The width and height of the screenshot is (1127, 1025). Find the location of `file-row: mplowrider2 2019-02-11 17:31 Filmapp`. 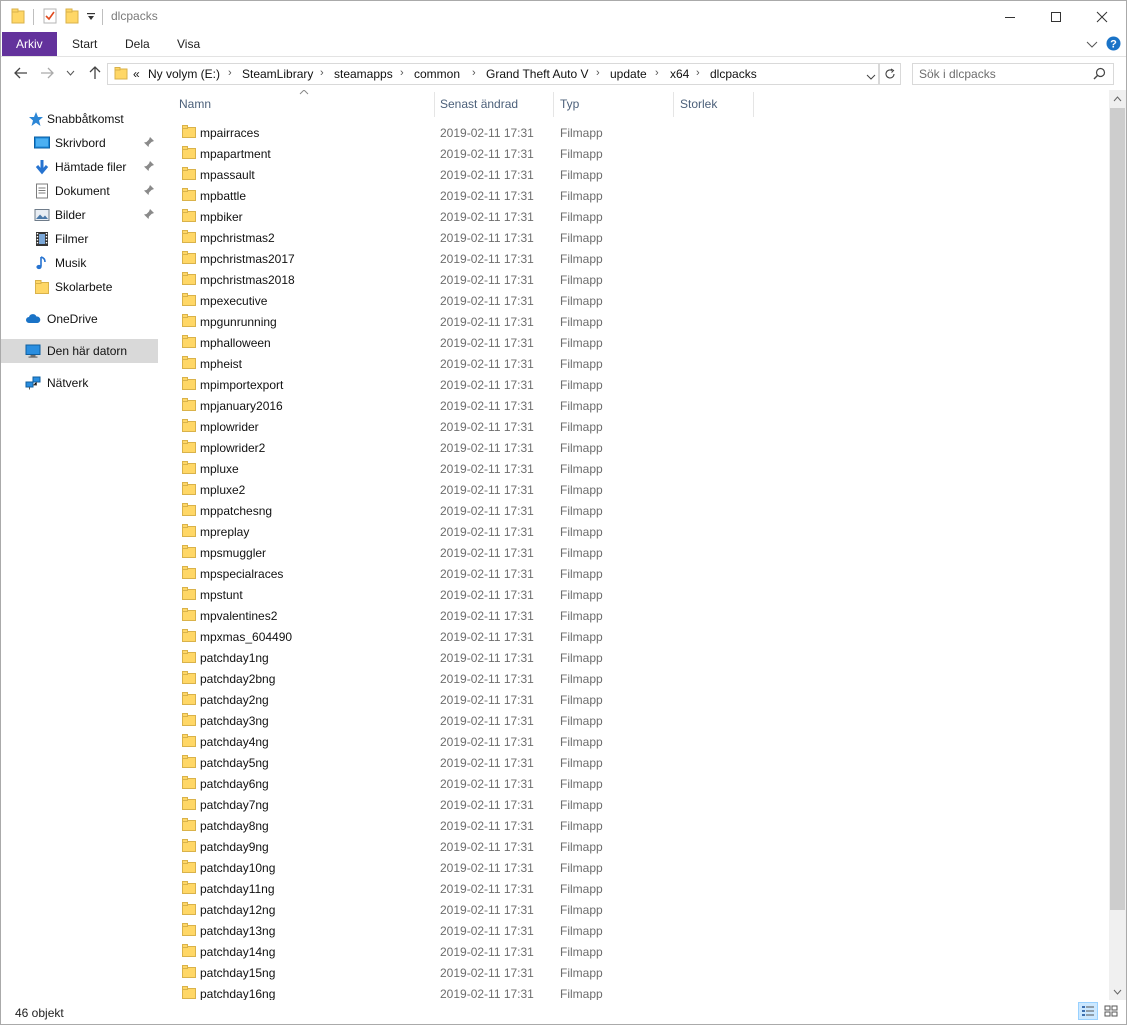

file-row: mplowrider2 2019-02-11 17:31 Filmapp is located at coordinates (457, 447).